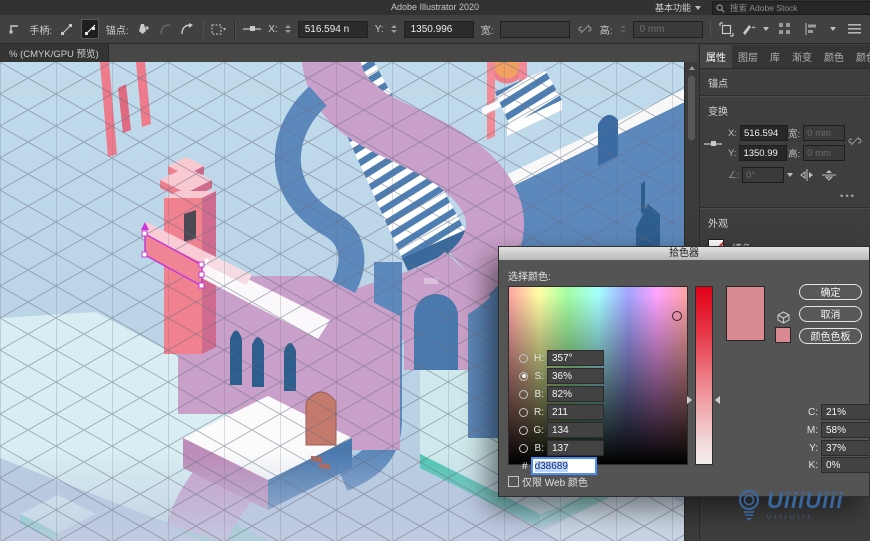 Image resolution: width=870 pixels, height=541 pixels. I want to click on bounding-box-icon, so click(219, 29).